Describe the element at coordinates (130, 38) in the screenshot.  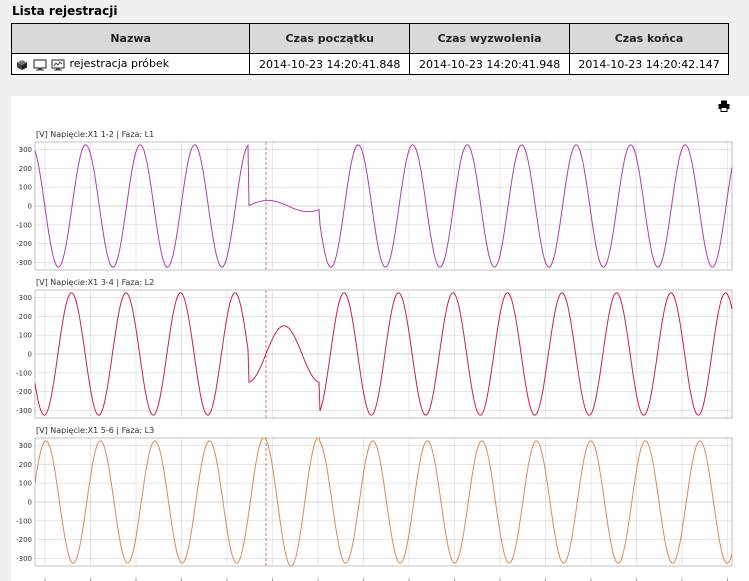
I see `column-header-name: Nazwa` at that location.